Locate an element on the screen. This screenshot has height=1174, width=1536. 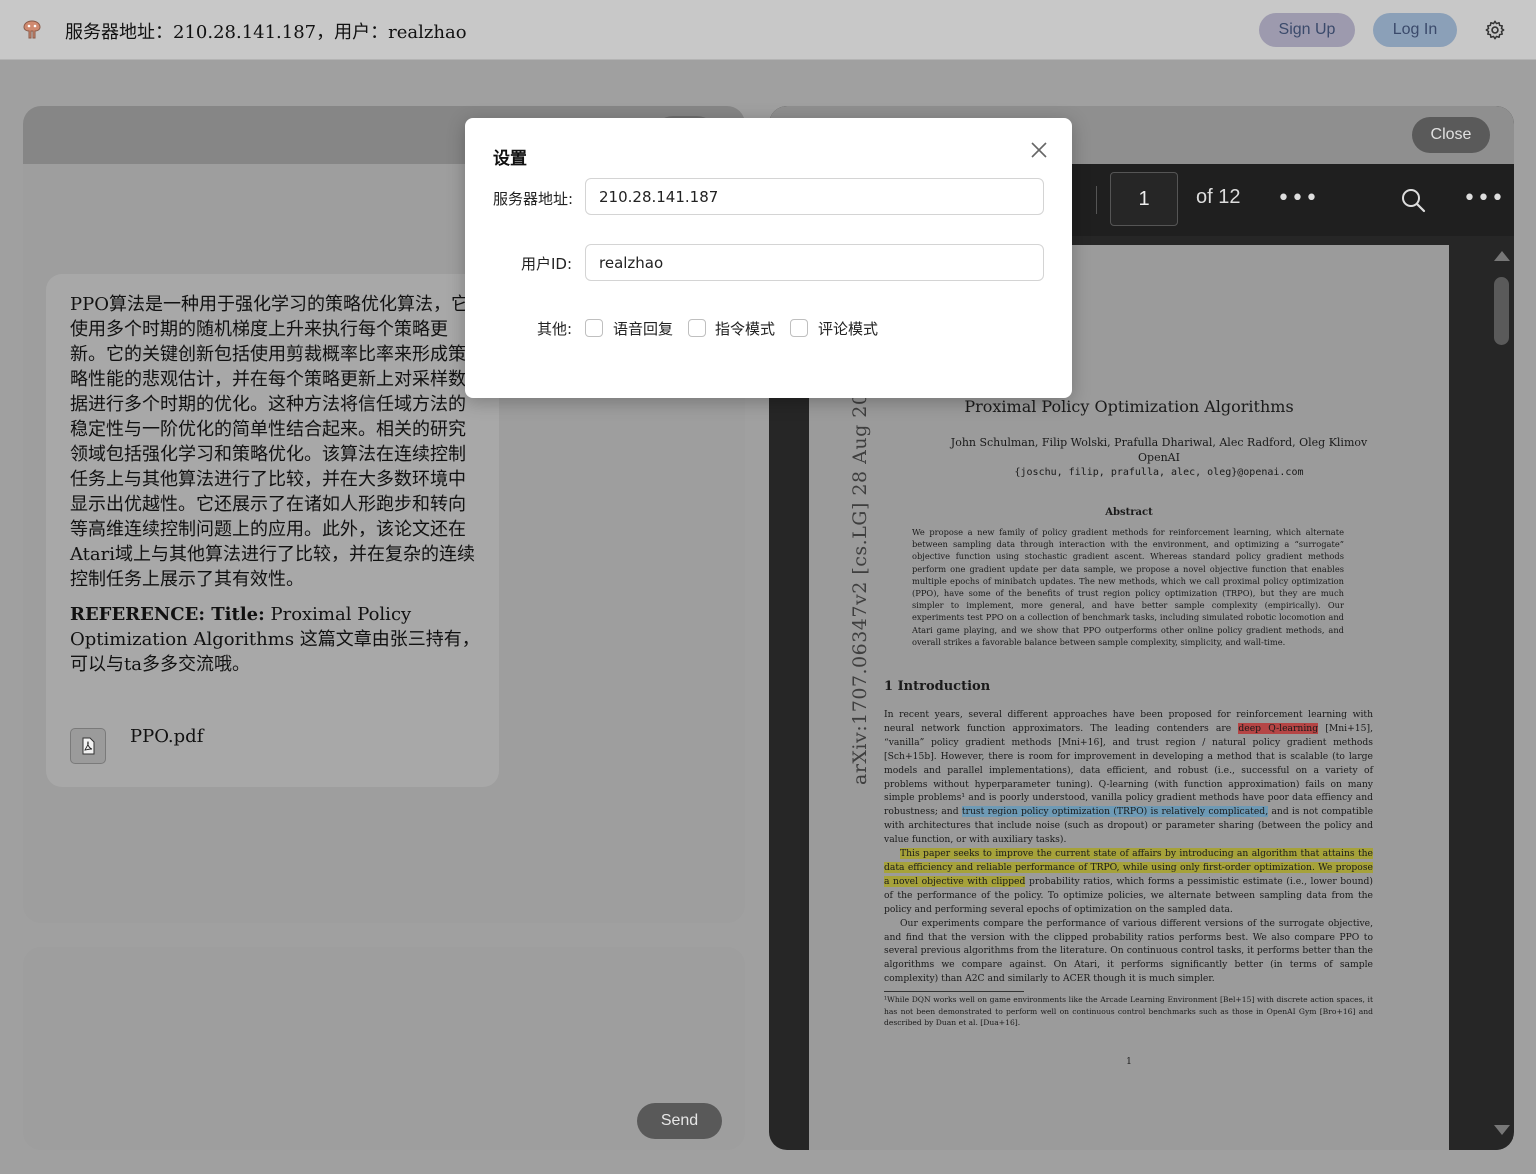
user-id-label: 用户ID: is located at coordinates (547, 264).